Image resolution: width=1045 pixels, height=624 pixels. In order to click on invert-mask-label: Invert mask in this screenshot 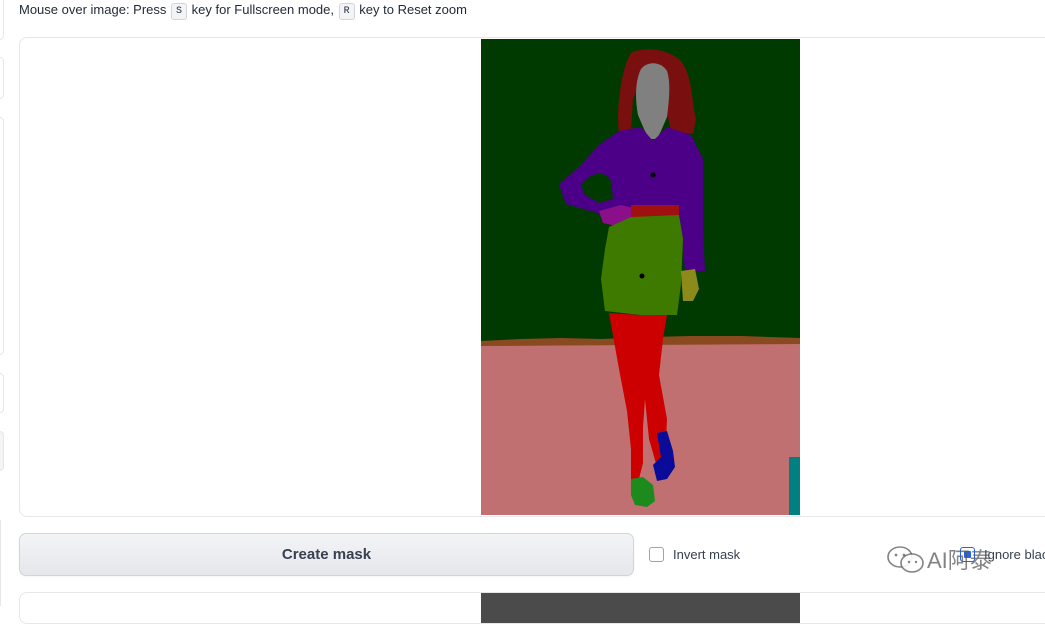, I will do `click(707, 554)`.